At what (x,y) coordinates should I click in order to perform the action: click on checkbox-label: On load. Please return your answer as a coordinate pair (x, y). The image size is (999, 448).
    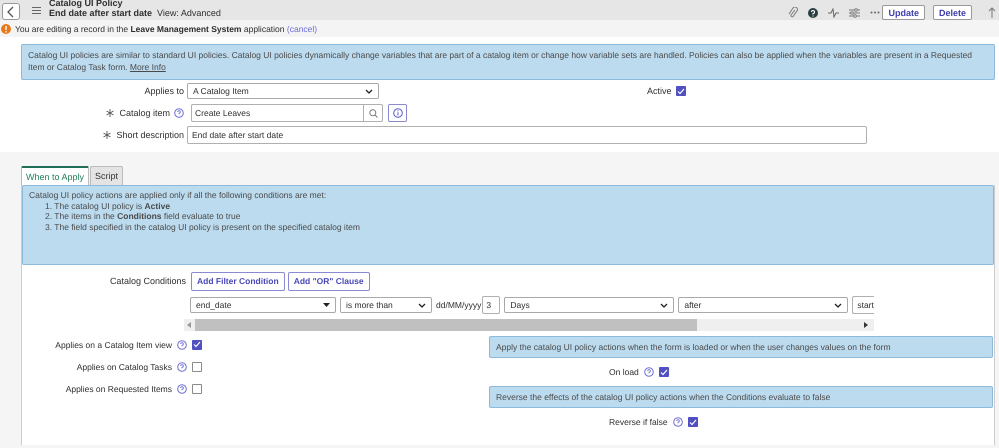
    Looking at the image, I should click on (624, 372).